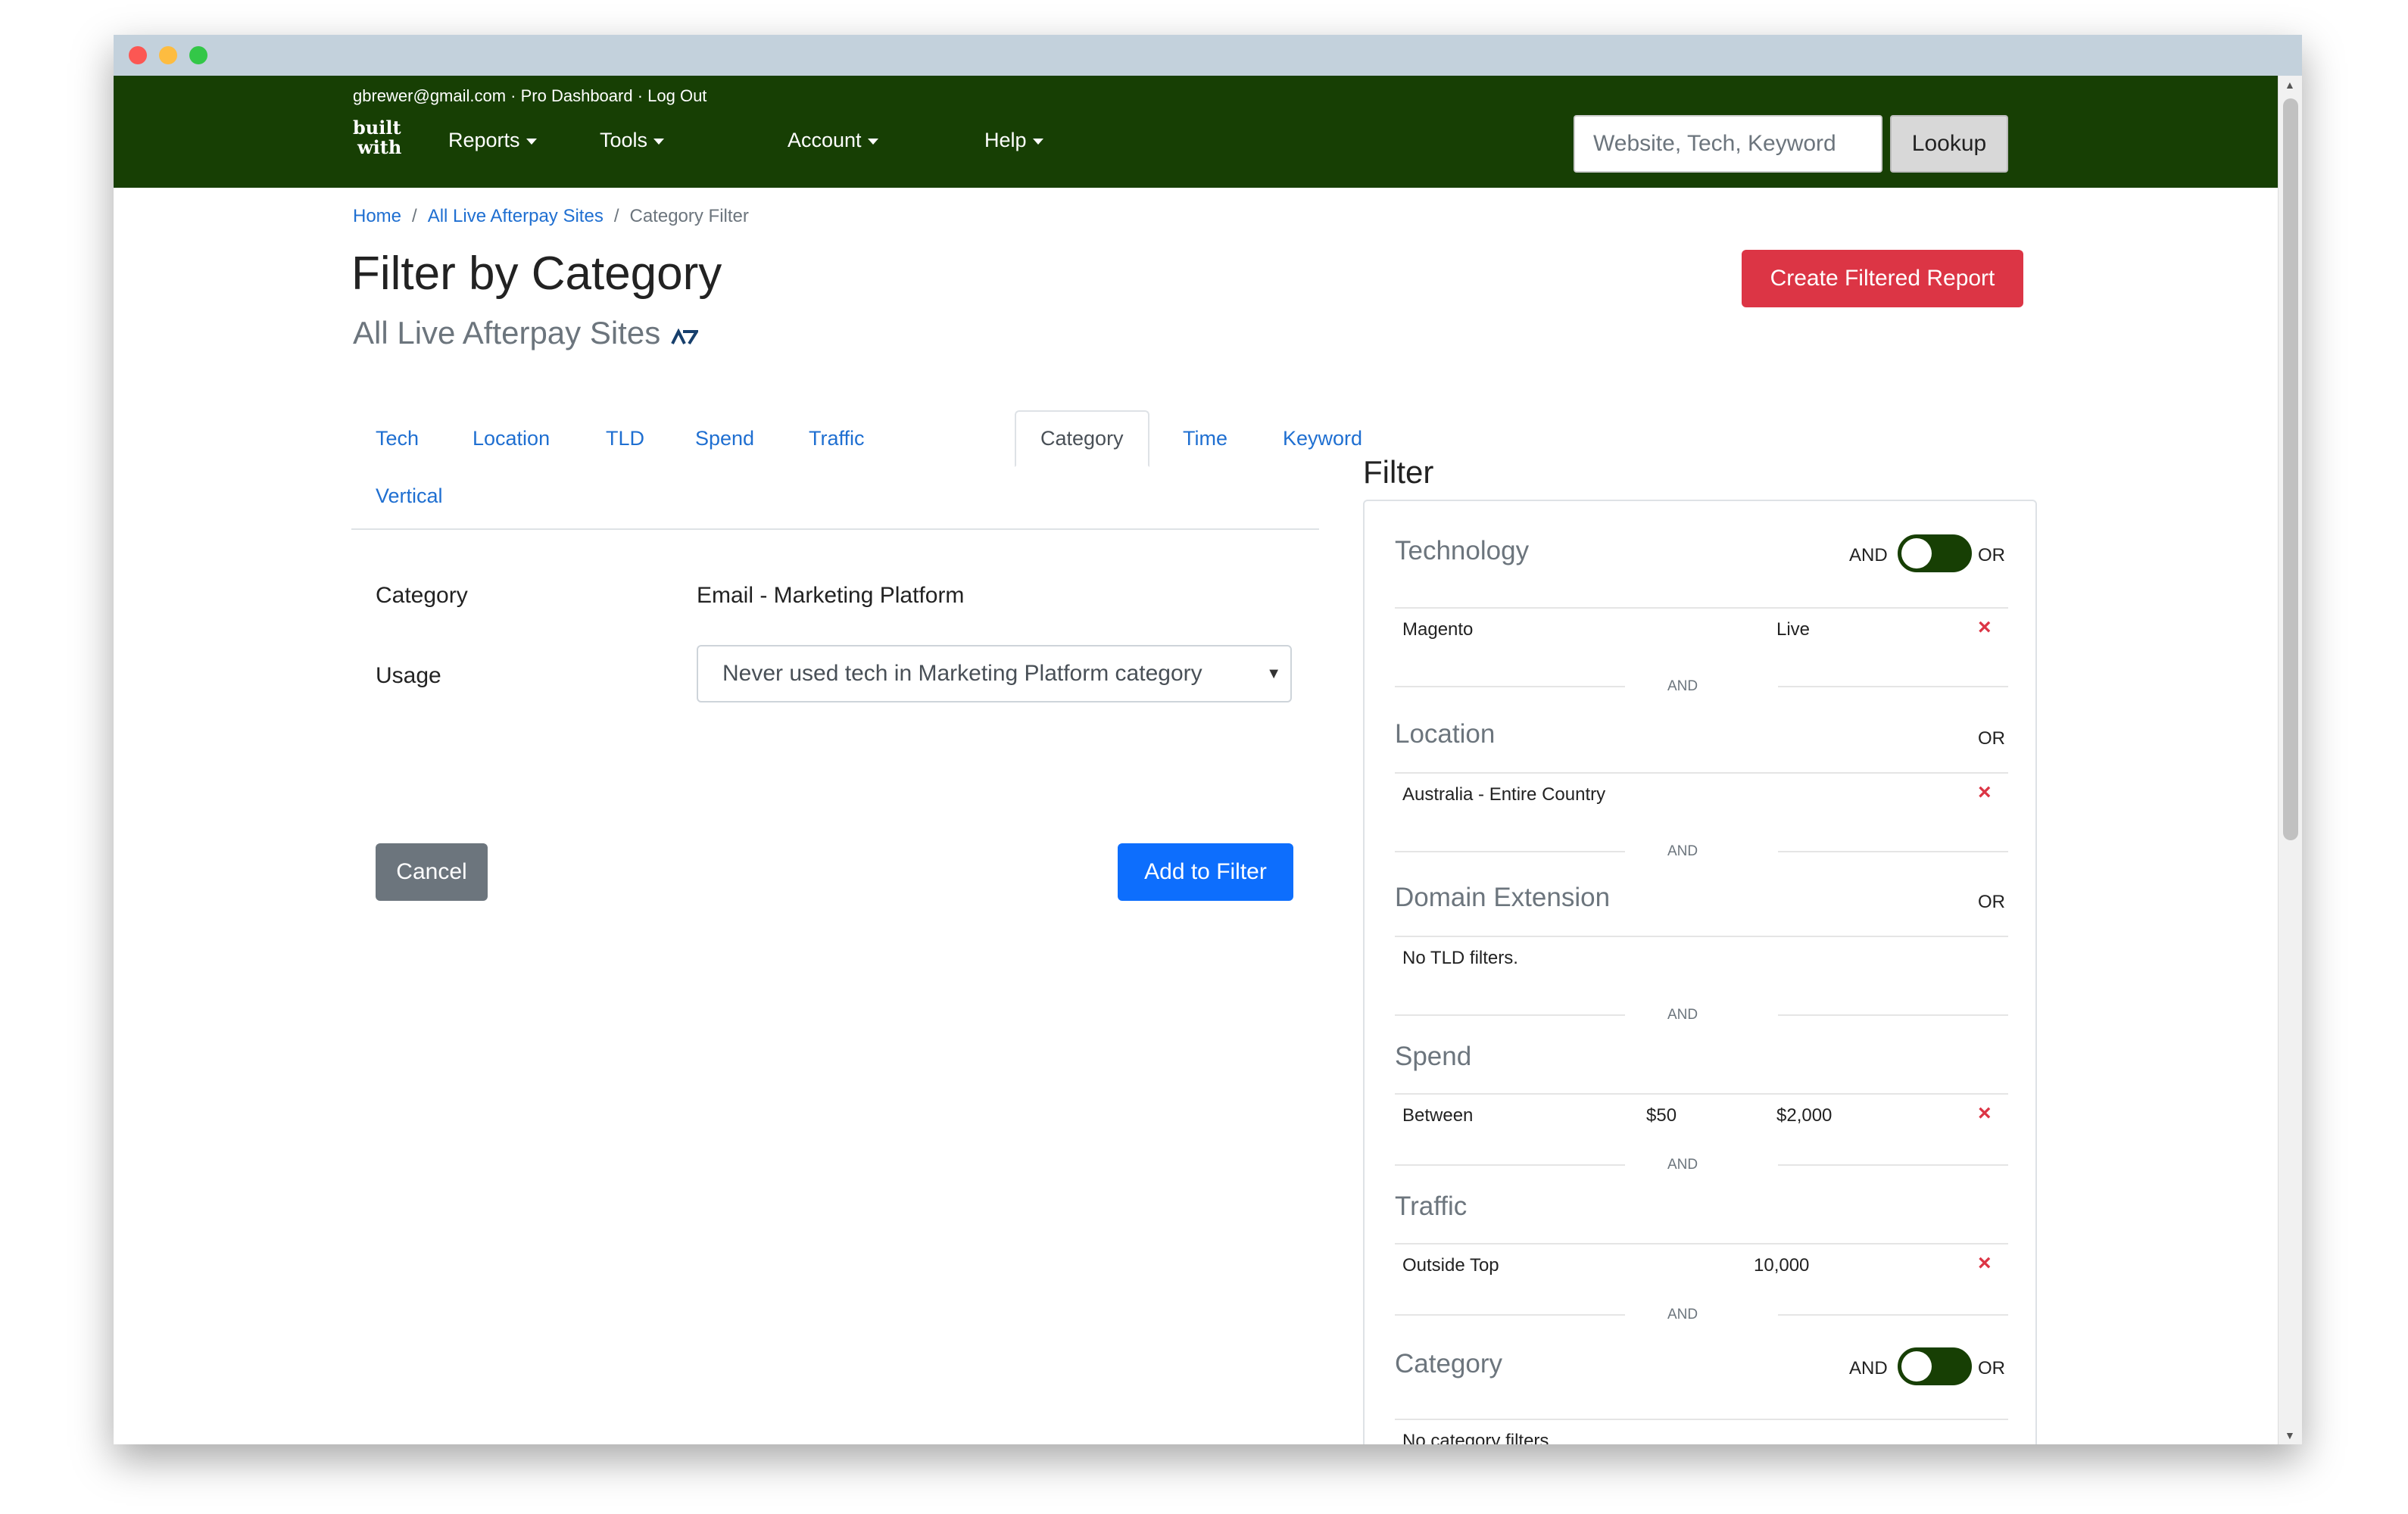 The height and width of the screenshot is (1514, 2408). I want to click on traffic-value: 10,000, so click(1782, 1265).